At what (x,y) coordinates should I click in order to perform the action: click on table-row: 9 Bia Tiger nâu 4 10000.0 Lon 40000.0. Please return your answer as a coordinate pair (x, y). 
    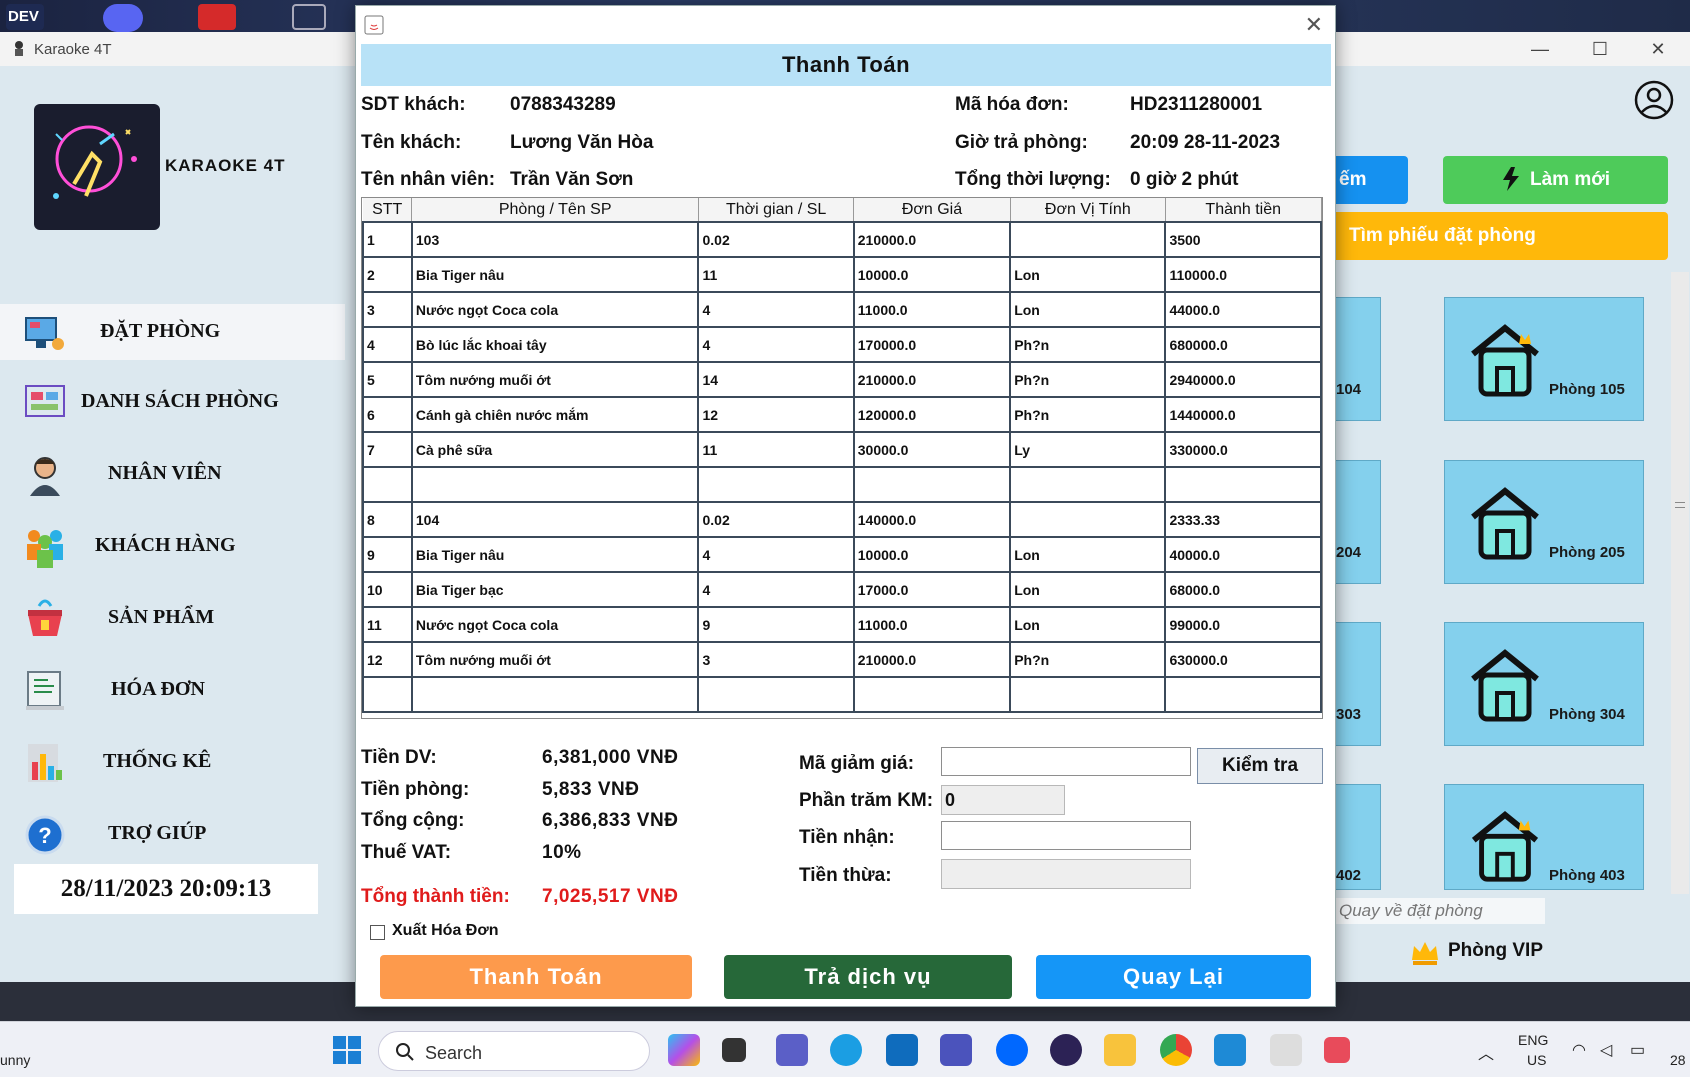
    Looking at the image, I should click on (842, 554).